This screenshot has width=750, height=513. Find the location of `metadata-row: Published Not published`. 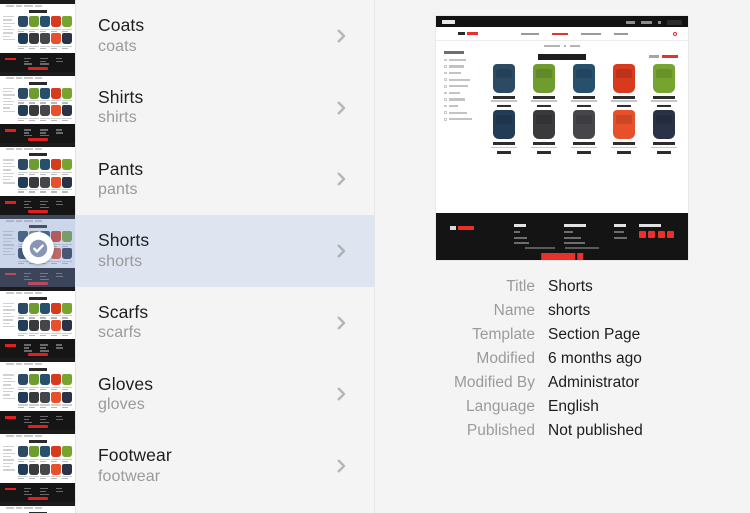

metadata-row: Published Not published is located at coordinates (562, 434).